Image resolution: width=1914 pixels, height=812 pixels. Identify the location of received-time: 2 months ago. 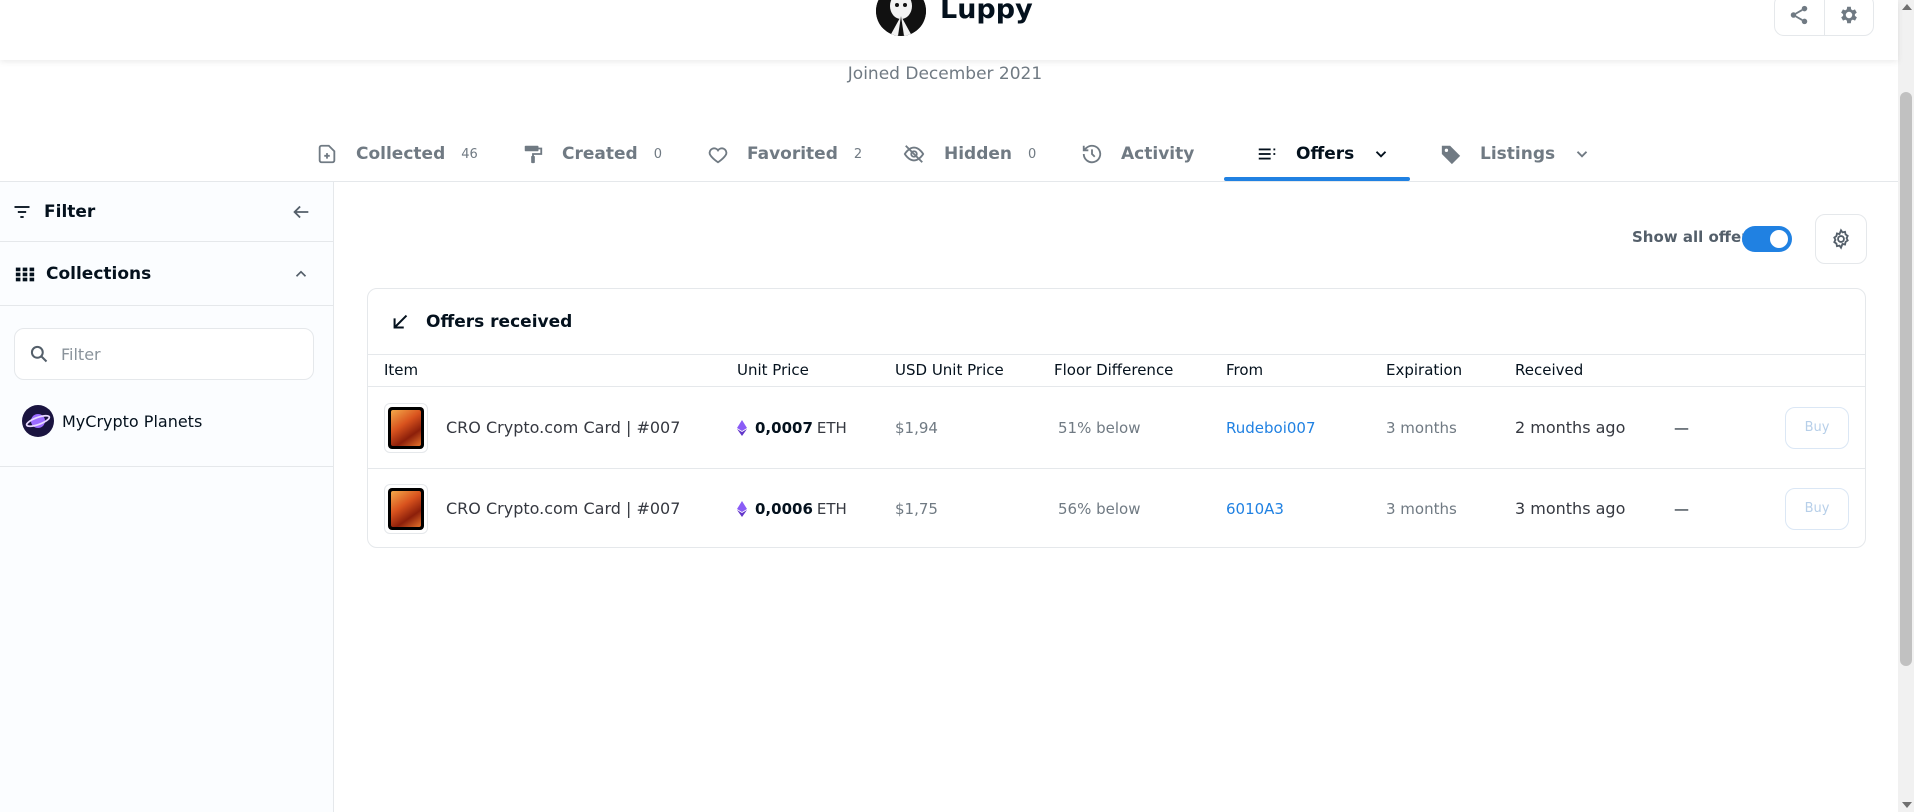
(1570, 427).